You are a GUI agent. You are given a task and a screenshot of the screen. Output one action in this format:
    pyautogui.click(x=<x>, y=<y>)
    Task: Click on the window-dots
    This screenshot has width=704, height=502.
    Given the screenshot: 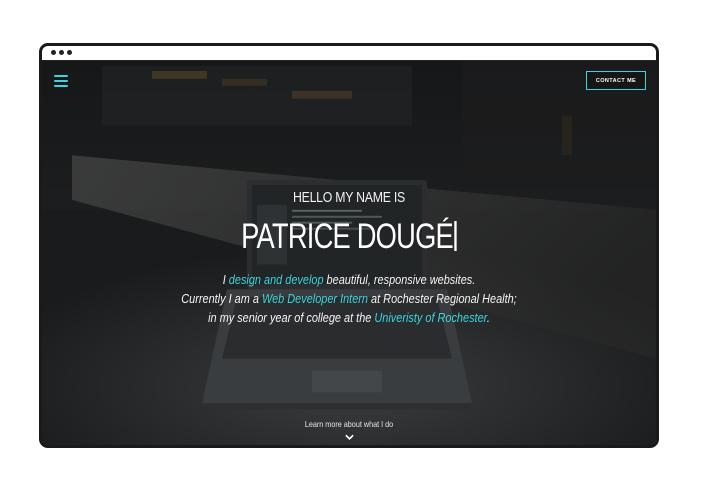 What is the action you would take?
    pyautogui.click(x=61, y=52)
    